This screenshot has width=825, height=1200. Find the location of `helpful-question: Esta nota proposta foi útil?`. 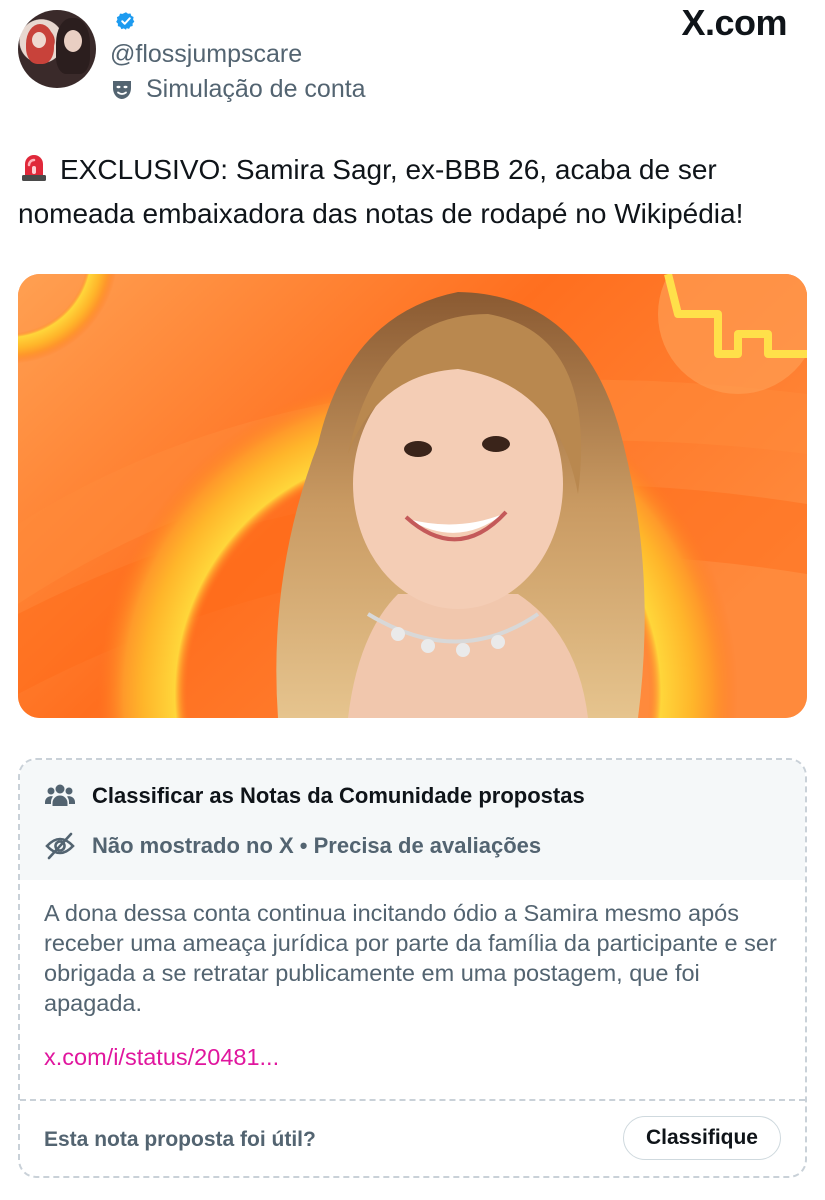

helpful-question: Esta nota proposta foi útil? is located at coordinates (180, 1139).